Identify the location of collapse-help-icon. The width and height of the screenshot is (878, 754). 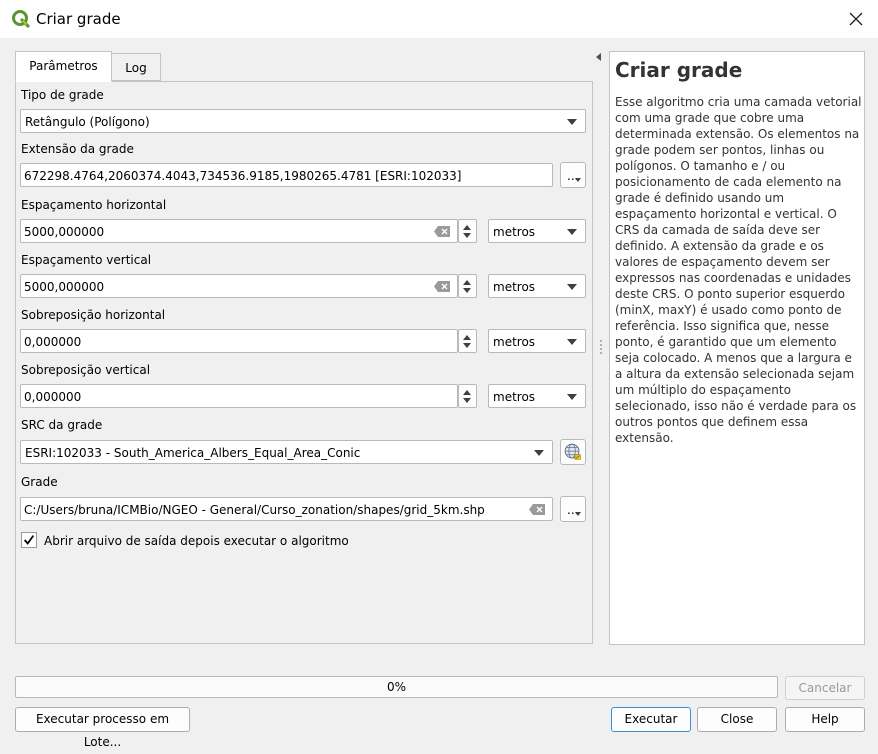
(598, 57).